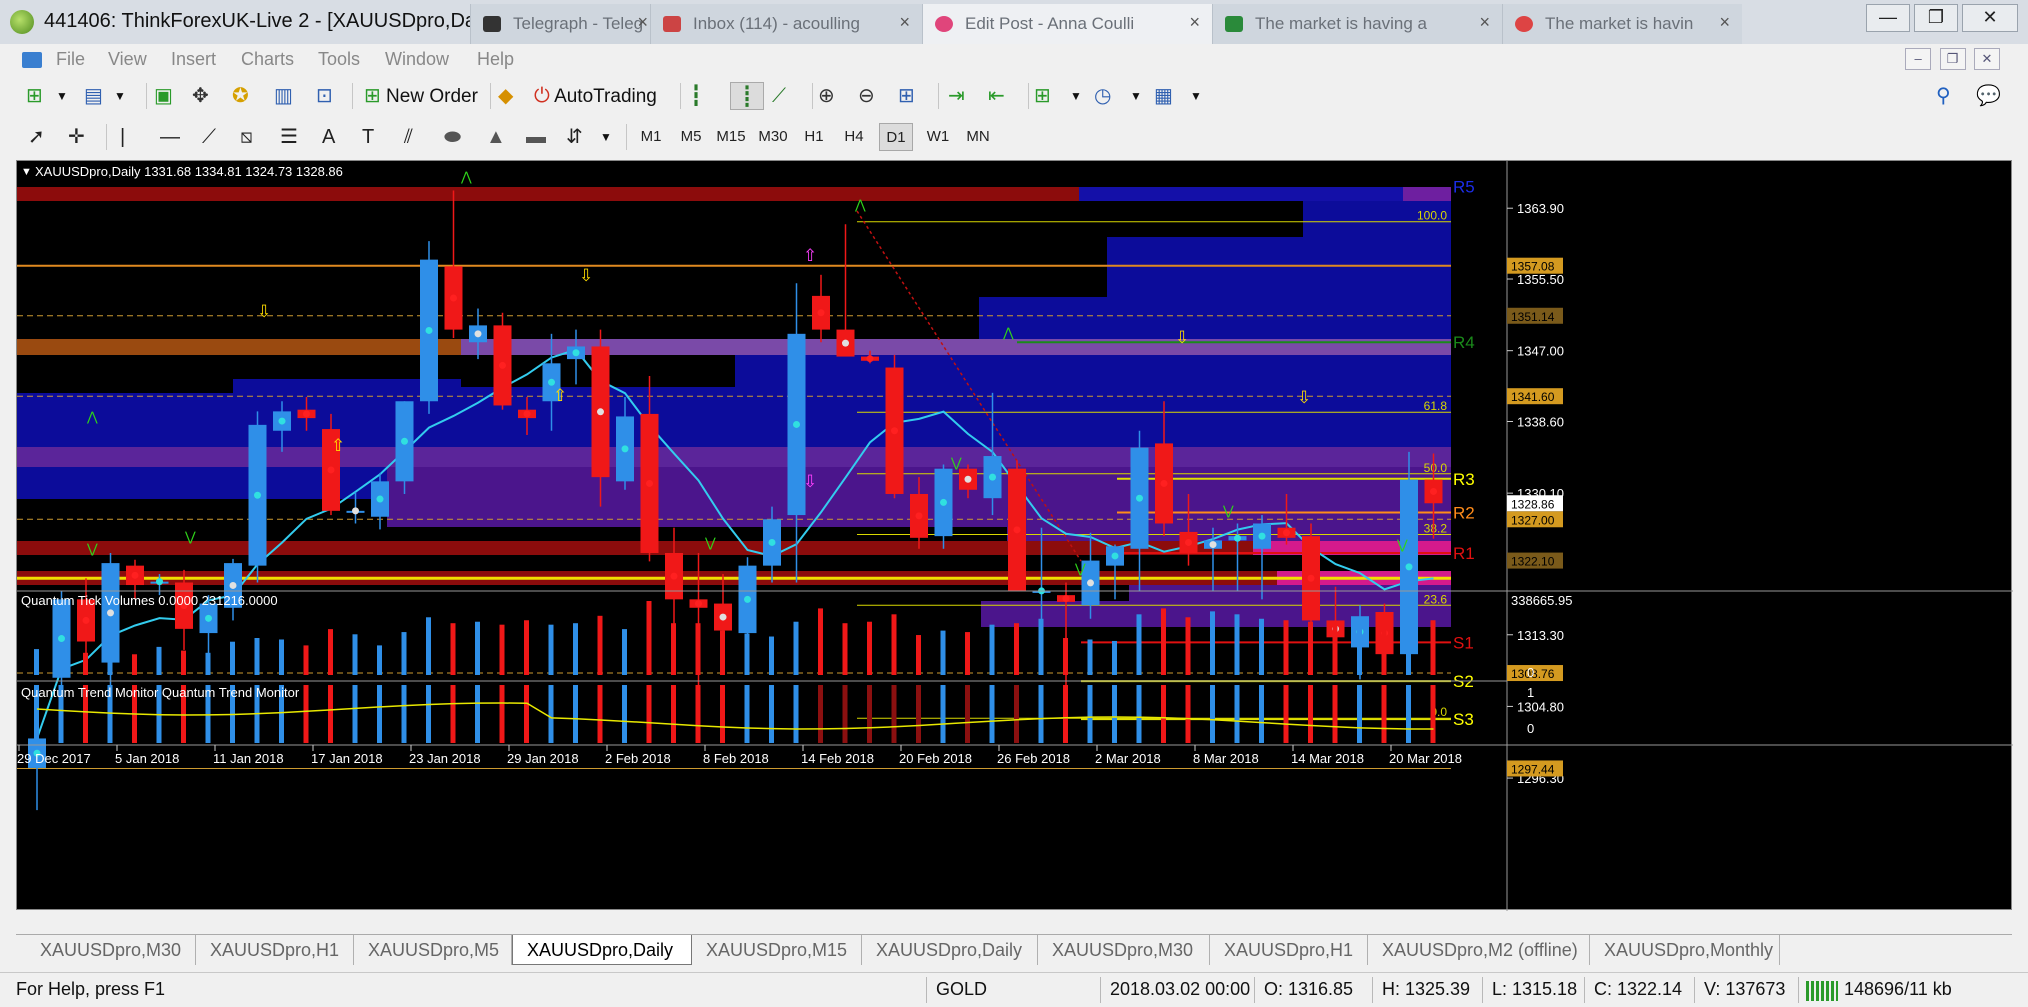 The height and width of the screenshot is (1007, 2028). What do you see at coordinates (209, 137) in the screenshot?
I see `trendline-icon: ⟋` at bounding box center [209, 137].